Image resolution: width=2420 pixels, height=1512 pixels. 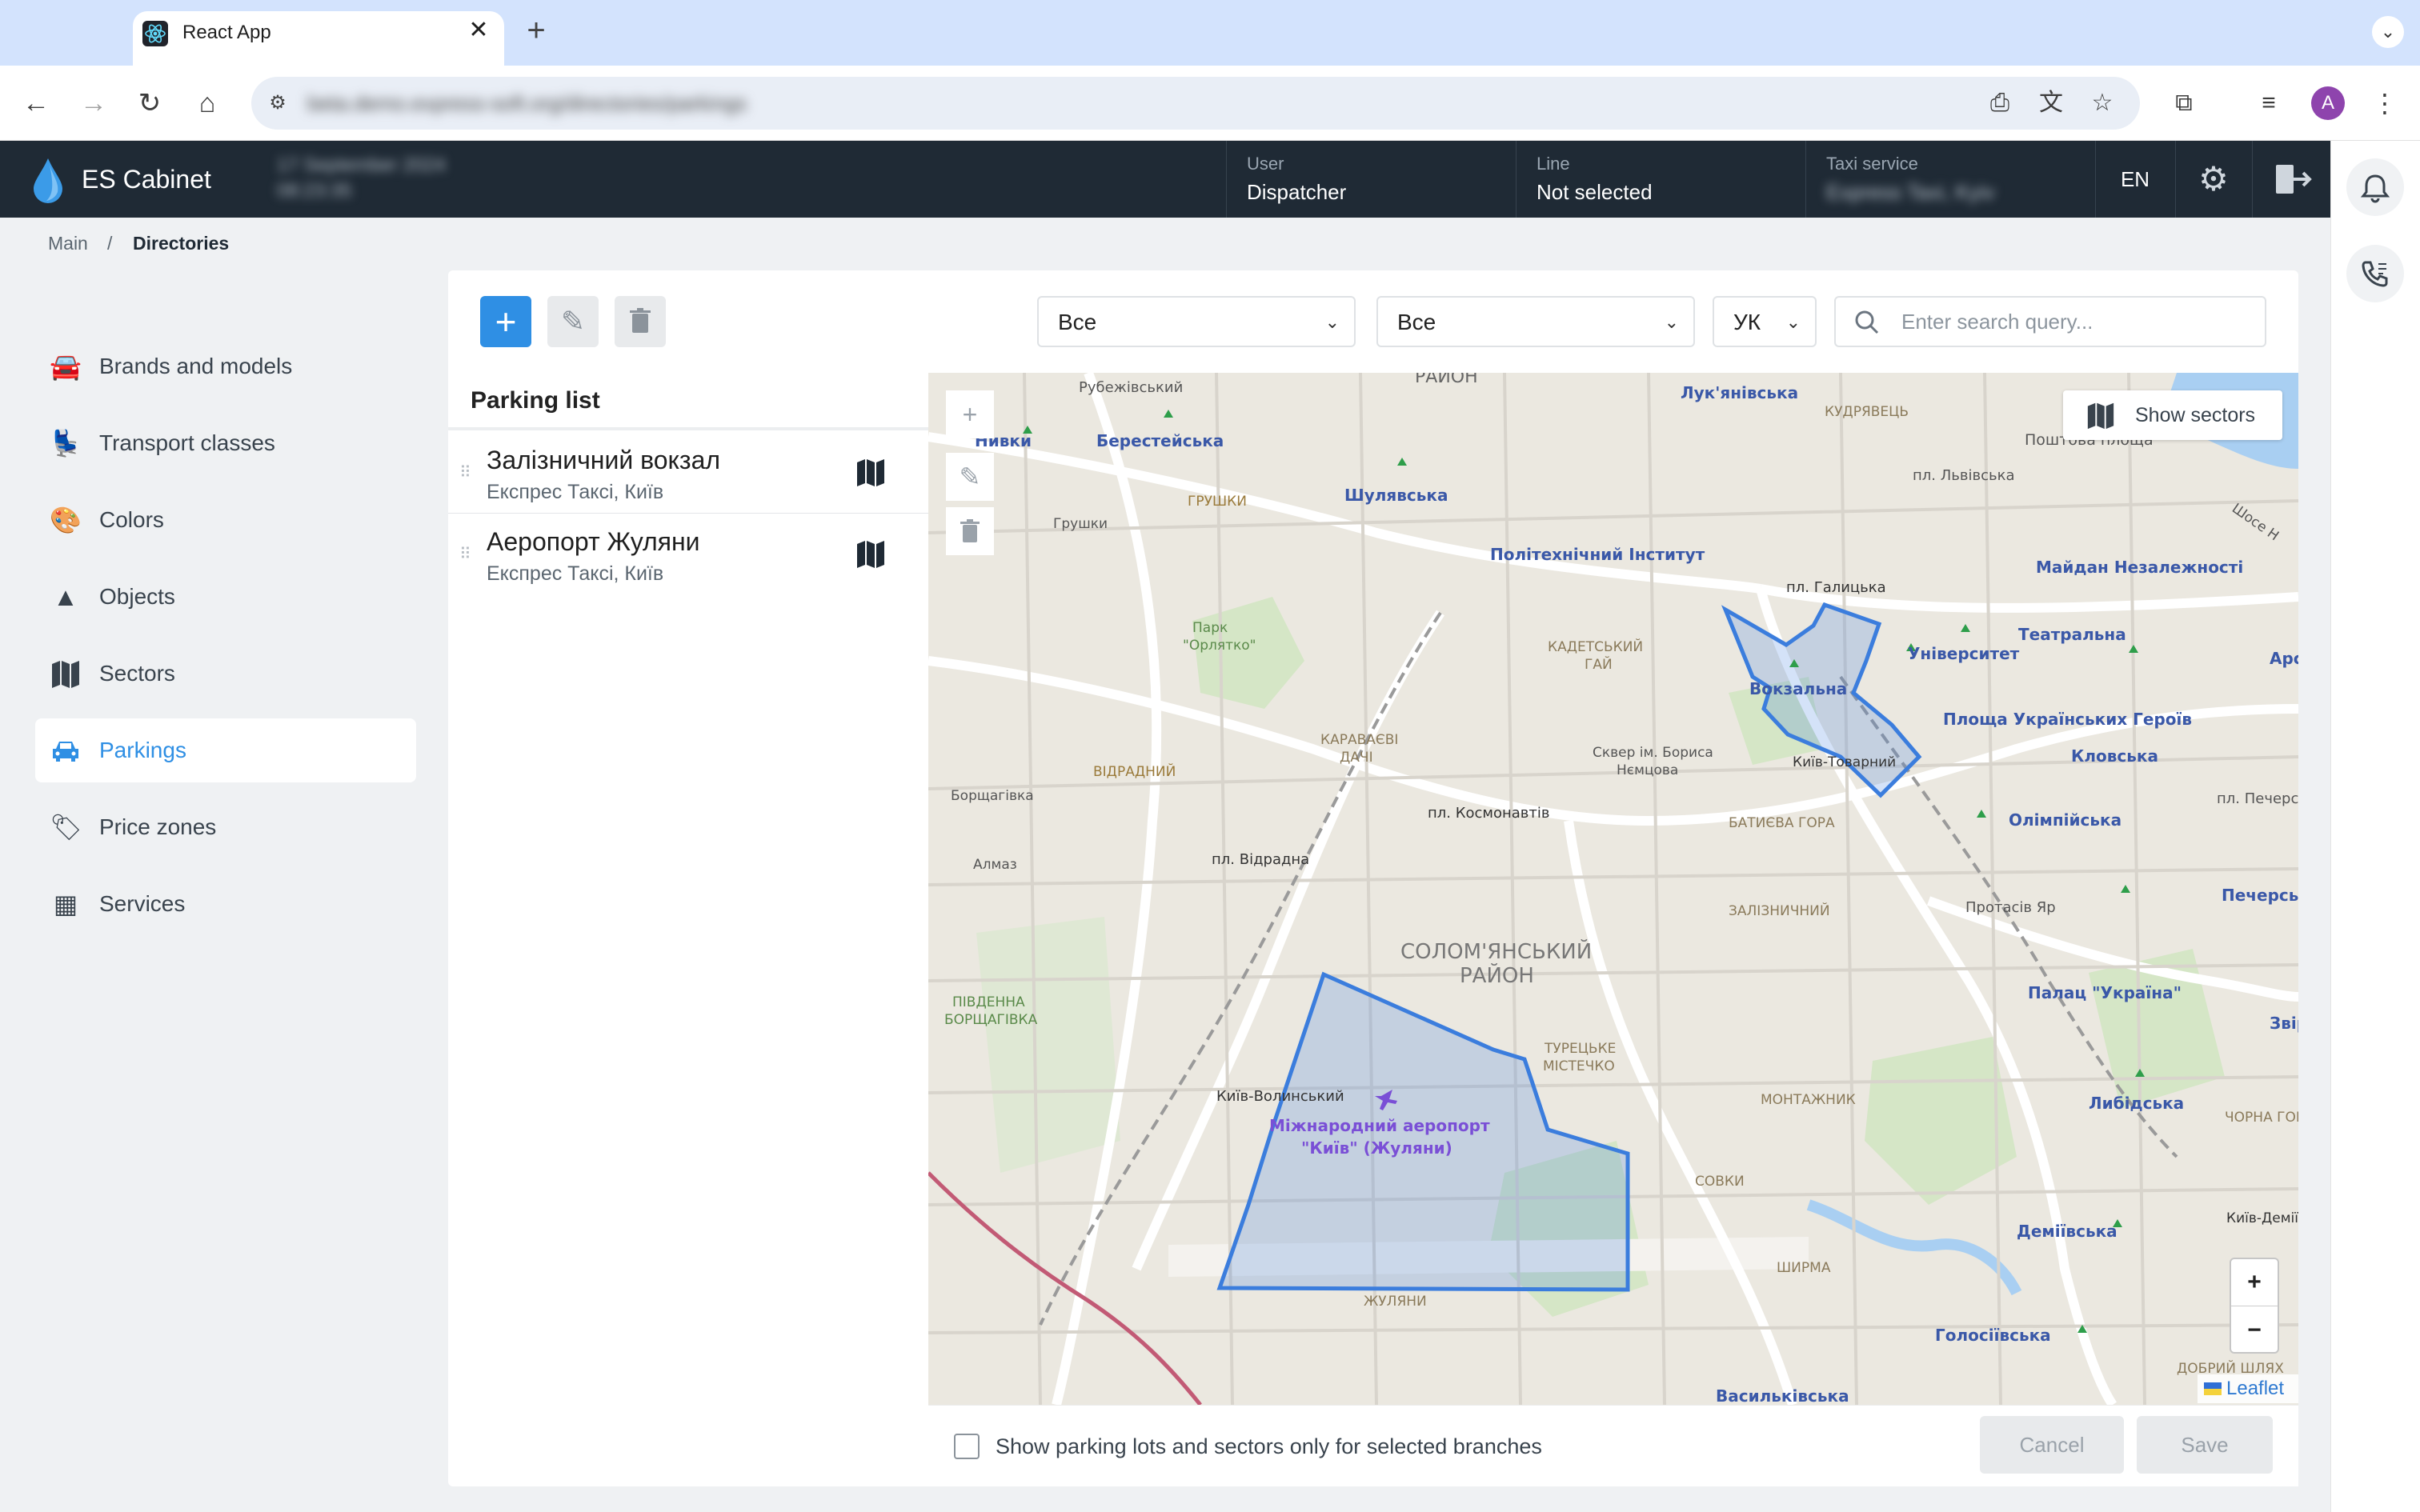 What do you see at coordinates (1376, 1148) in the screenshot?
I see `map-label: "Київ" (Жуляни)` at bounding box center [1376, 1148].